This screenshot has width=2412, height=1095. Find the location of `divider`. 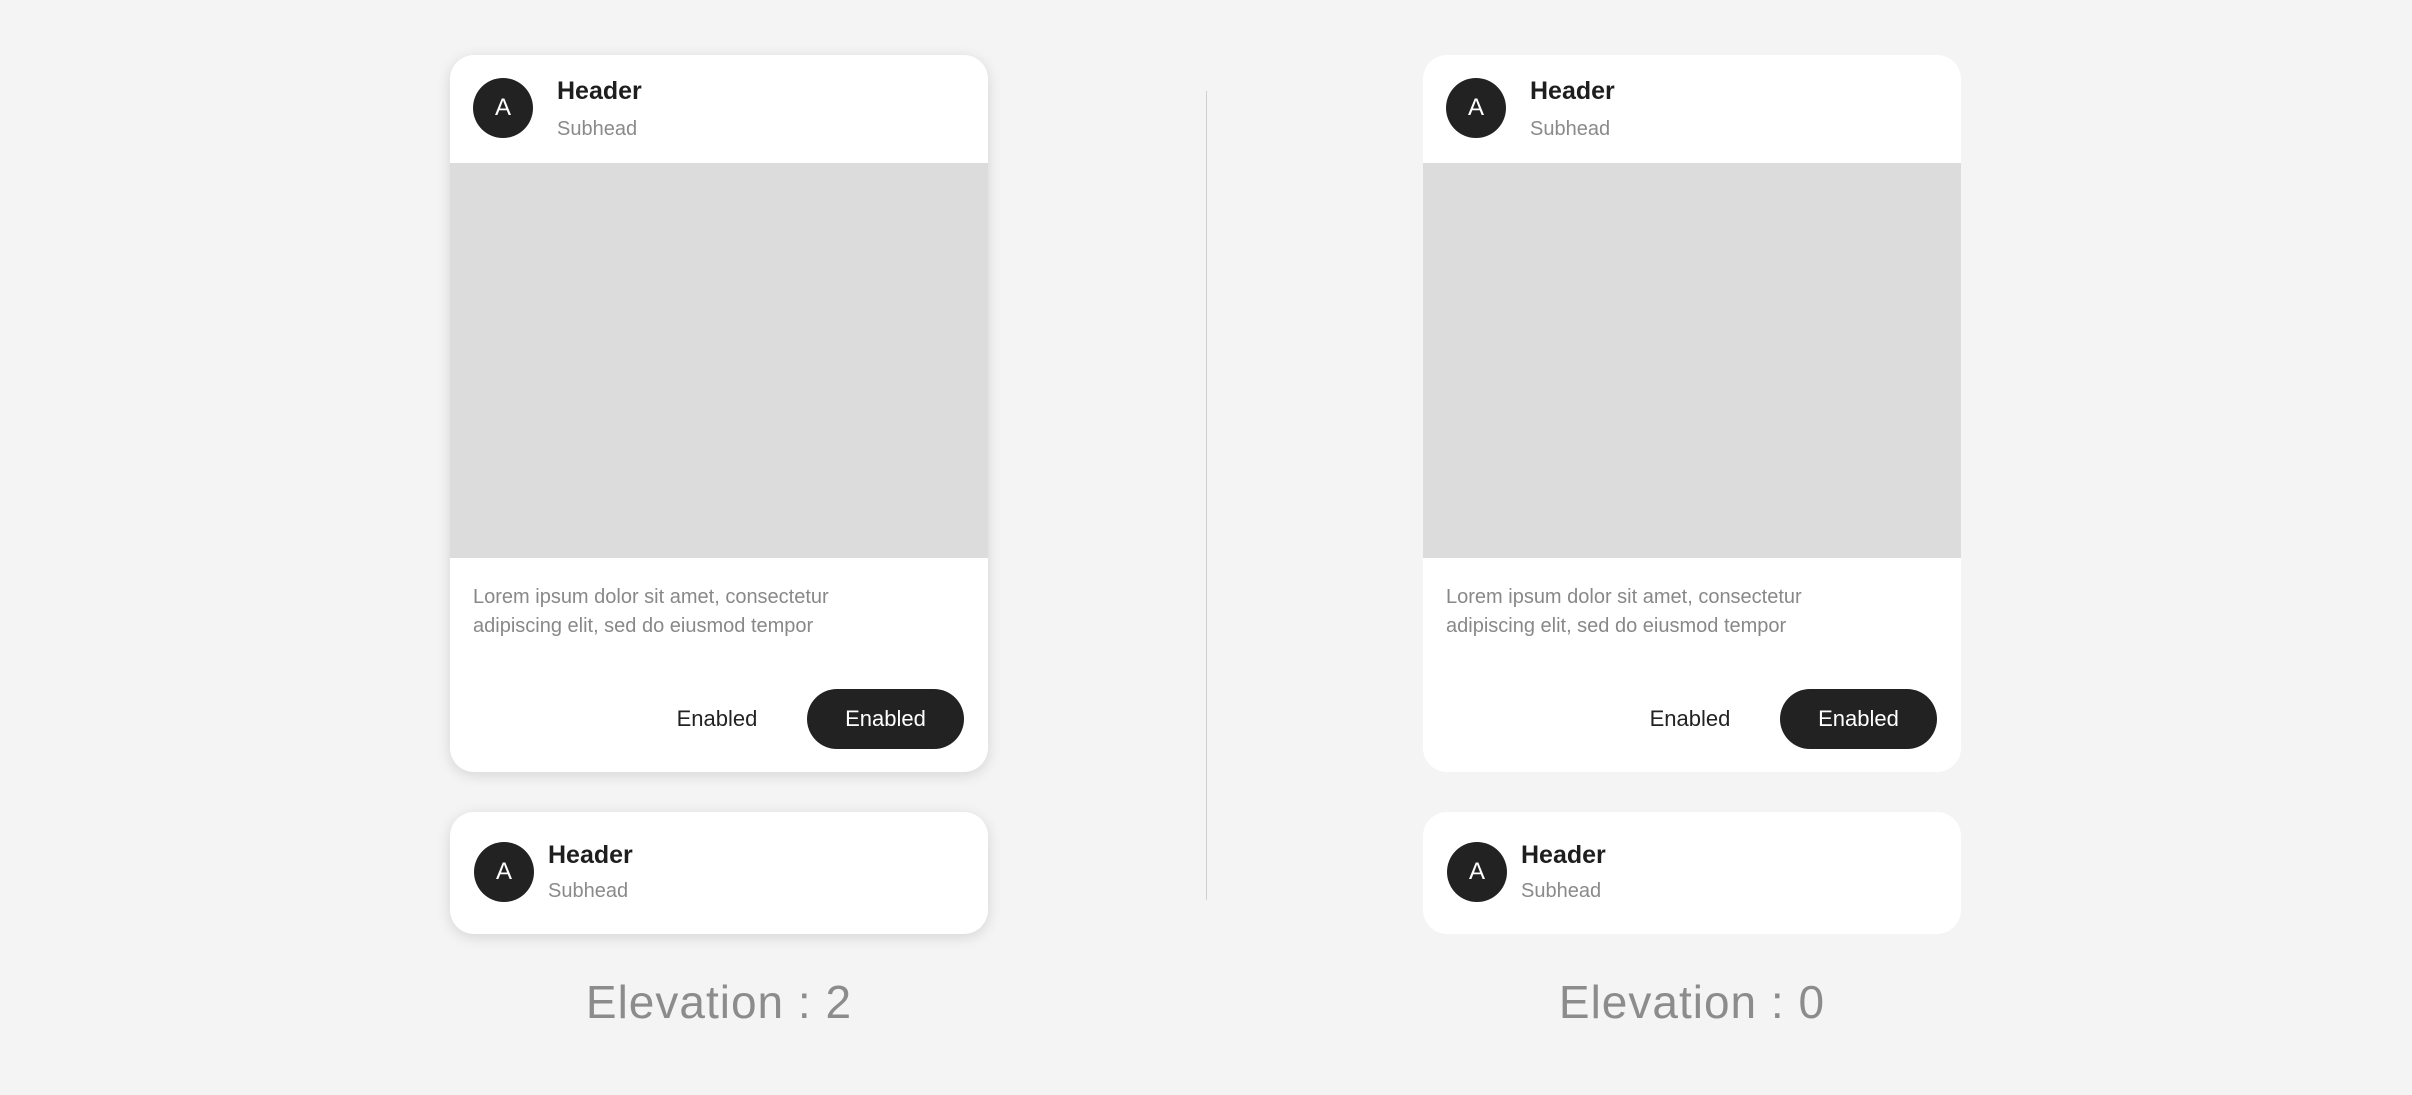

divider is located at coordinates (1206, 495).